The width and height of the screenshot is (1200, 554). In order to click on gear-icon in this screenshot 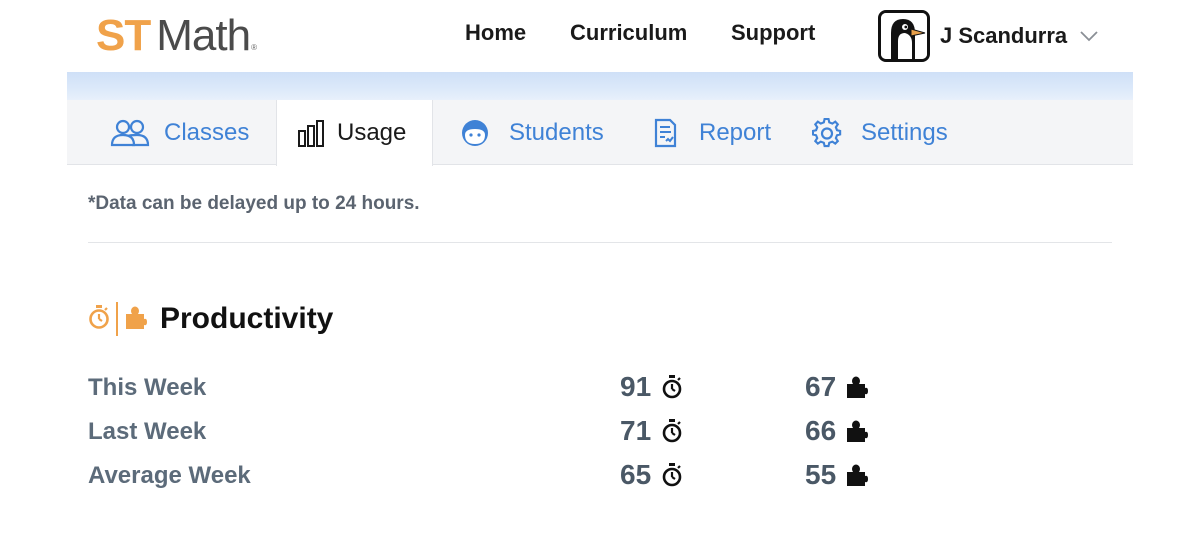, I will do `click(827, 132)`.